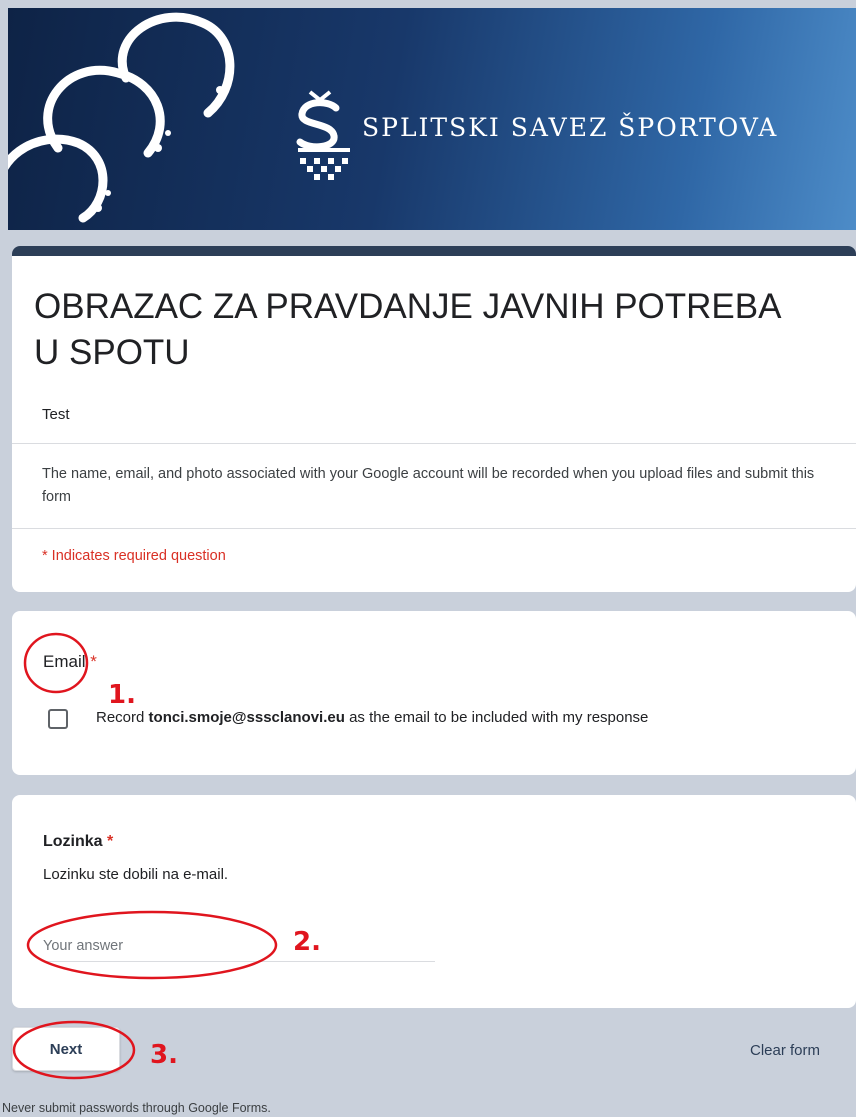  Describe the element at coordinates (121, 117) in the screenshot. I see `rings-decoration` at that location.